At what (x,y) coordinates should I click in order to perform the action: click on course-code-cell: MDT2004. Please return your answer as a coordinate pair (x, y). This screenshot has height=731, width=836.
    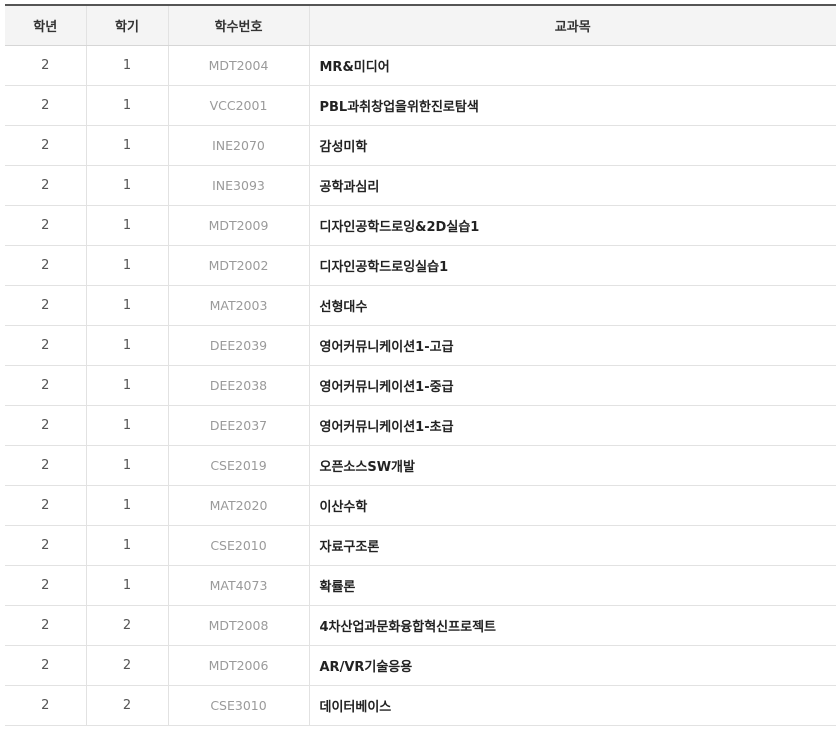
    Looking at the image, I should click on (239, 65).